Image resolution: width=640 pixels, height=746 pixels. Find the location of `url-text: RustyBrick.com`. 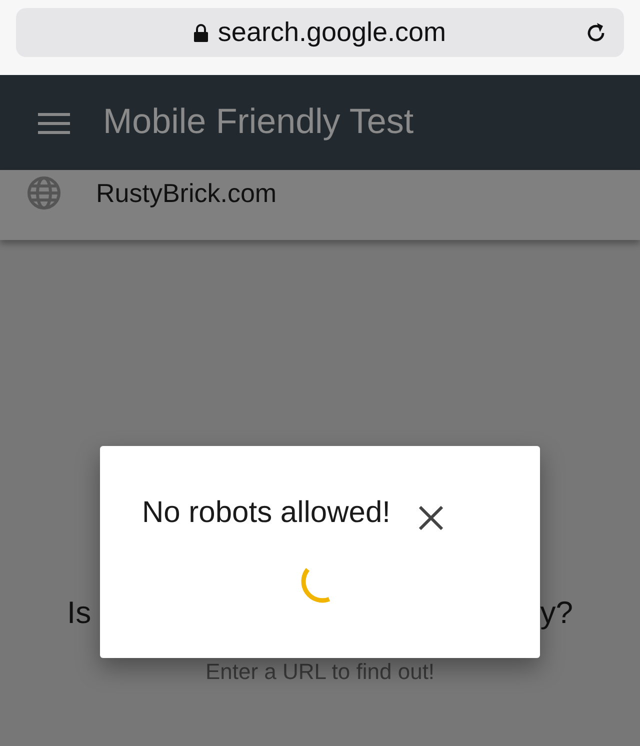

url-text: RustyBrick.com is located at coordinates (186, 193).